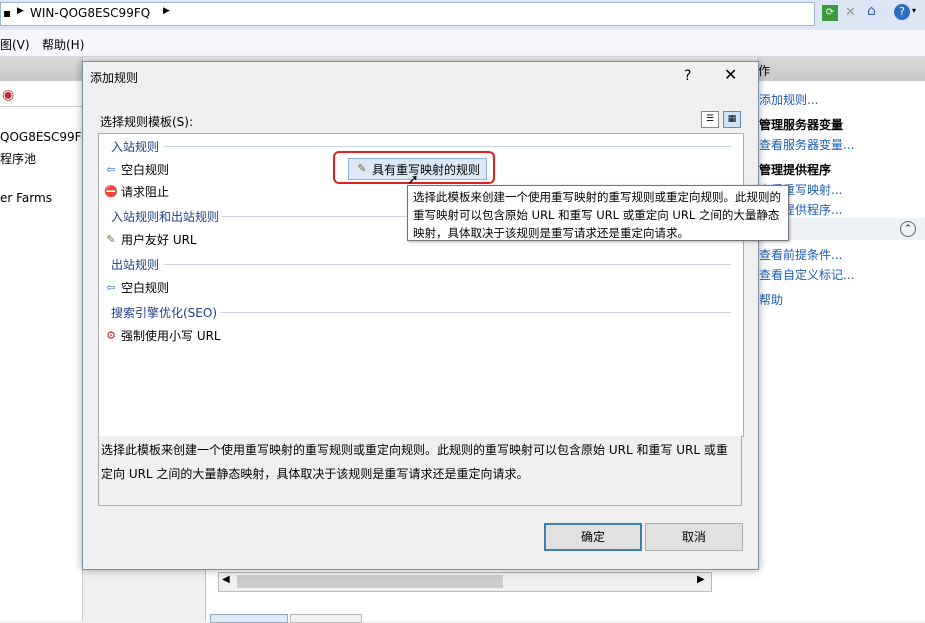  I want to click on list-item-lowercase-url: ⚙ 强制使用小写 URL, so click(162, 335).